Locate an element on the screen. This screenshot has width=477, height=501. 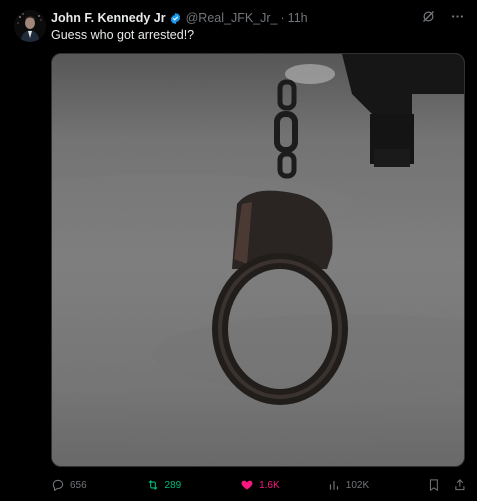
header-actions is located at coordinates (443, 16).